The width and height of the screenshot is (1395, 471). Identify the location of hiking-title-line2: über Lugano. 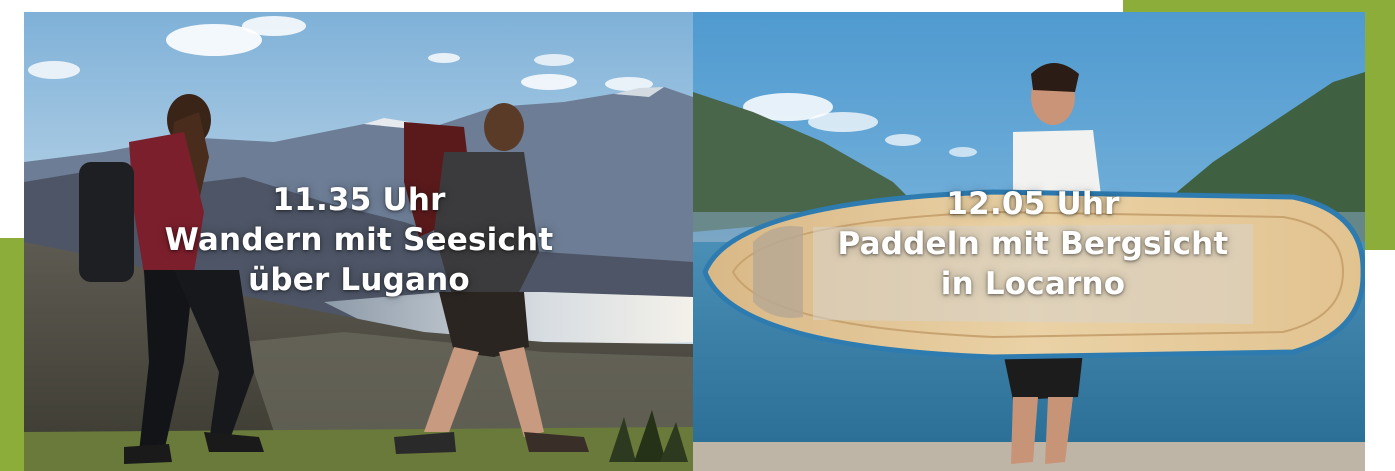
(359, 280).